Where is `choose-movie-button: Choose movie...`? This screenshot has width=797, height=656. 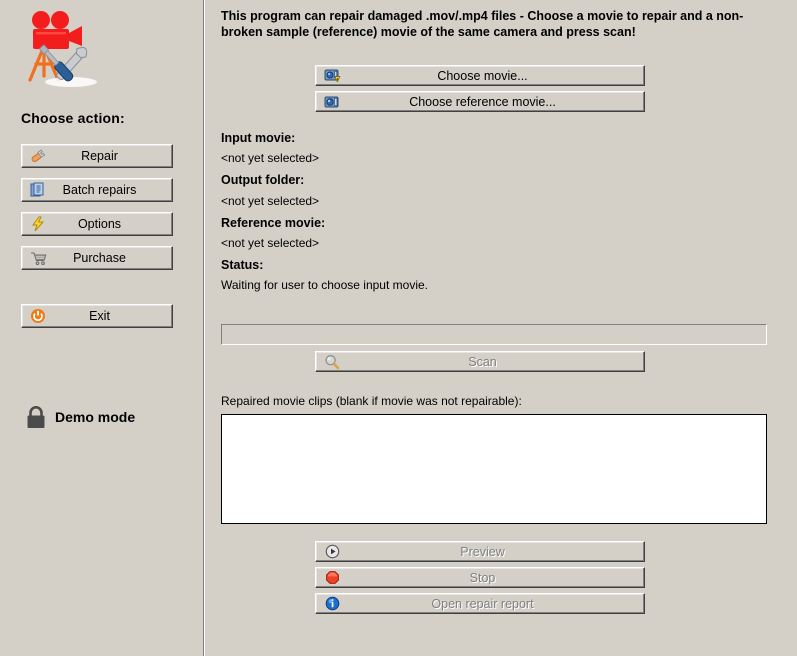
choose-movie-button: Choose movie... is located at coordinates (480, 75).